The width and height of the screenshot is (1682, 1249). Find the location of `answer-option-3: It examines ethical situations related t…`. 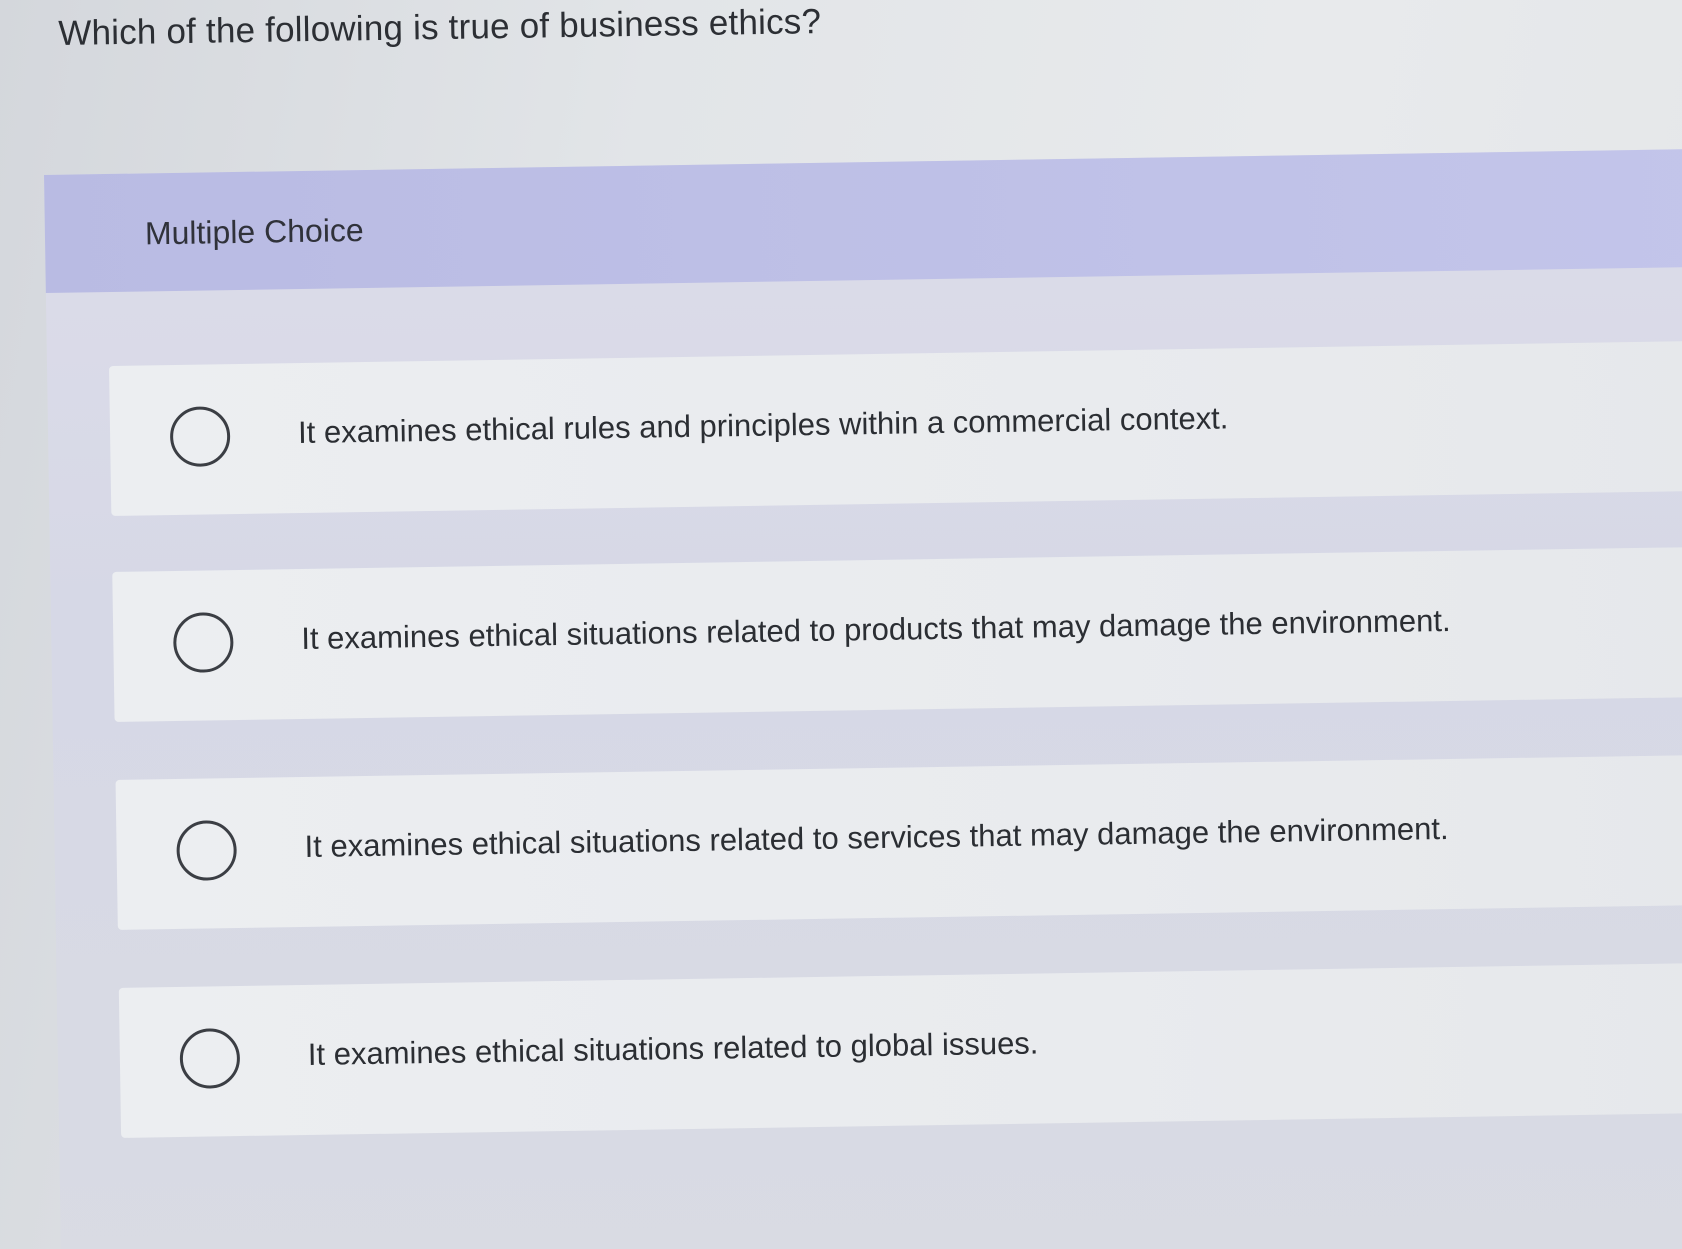

answer-option-3: It examines ethical situations related t… is located at coordinates (898, 842).